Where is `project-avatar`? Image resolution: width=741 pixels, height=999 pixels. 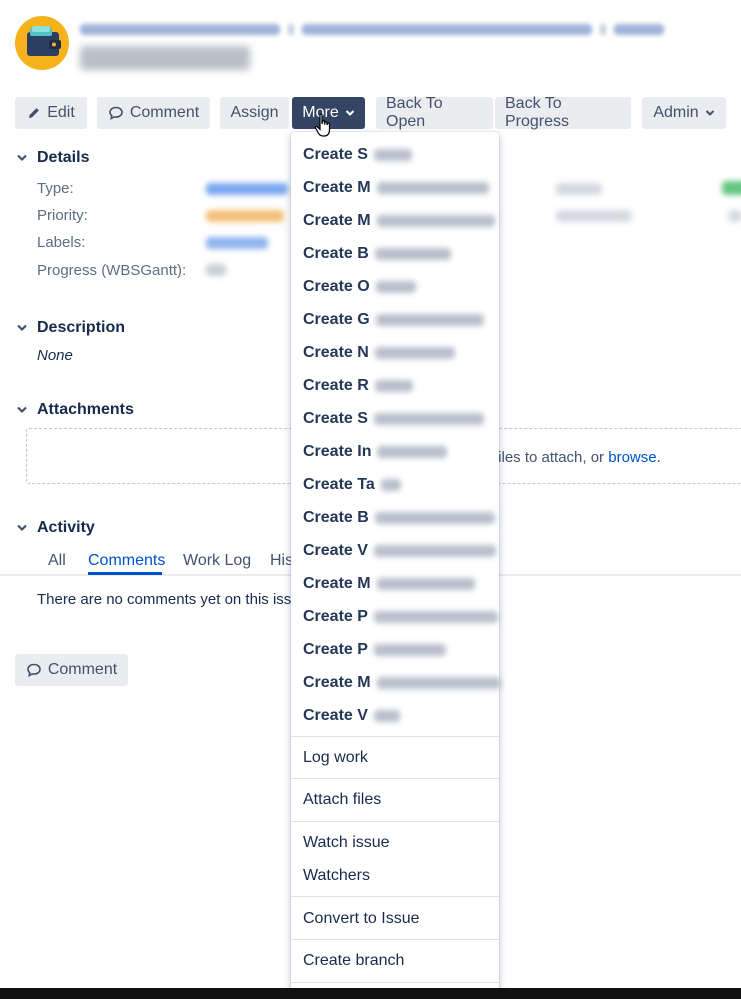
project-avatar is located at coordinates (42, 43).